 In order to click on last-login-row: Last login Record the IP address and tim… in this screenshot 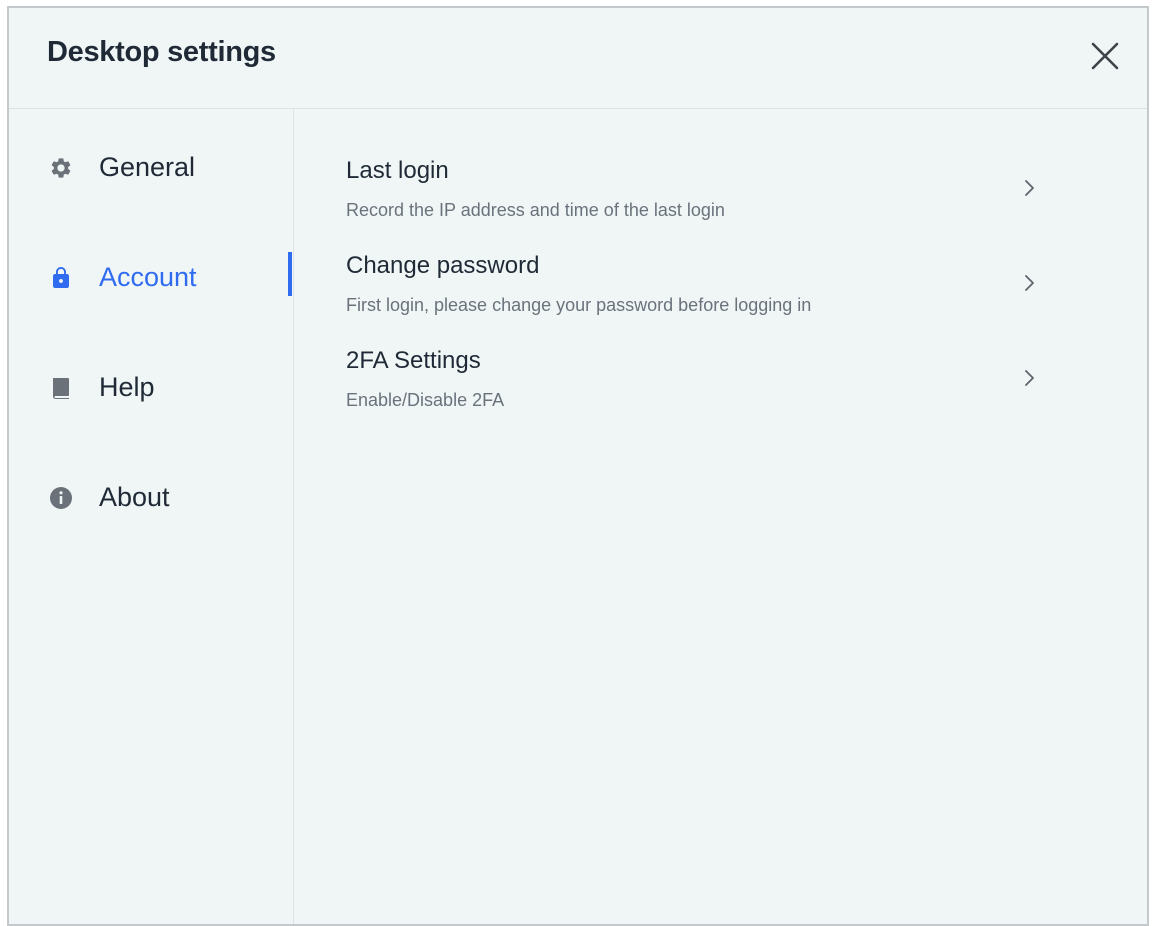, I will do `click(674, 187)`.